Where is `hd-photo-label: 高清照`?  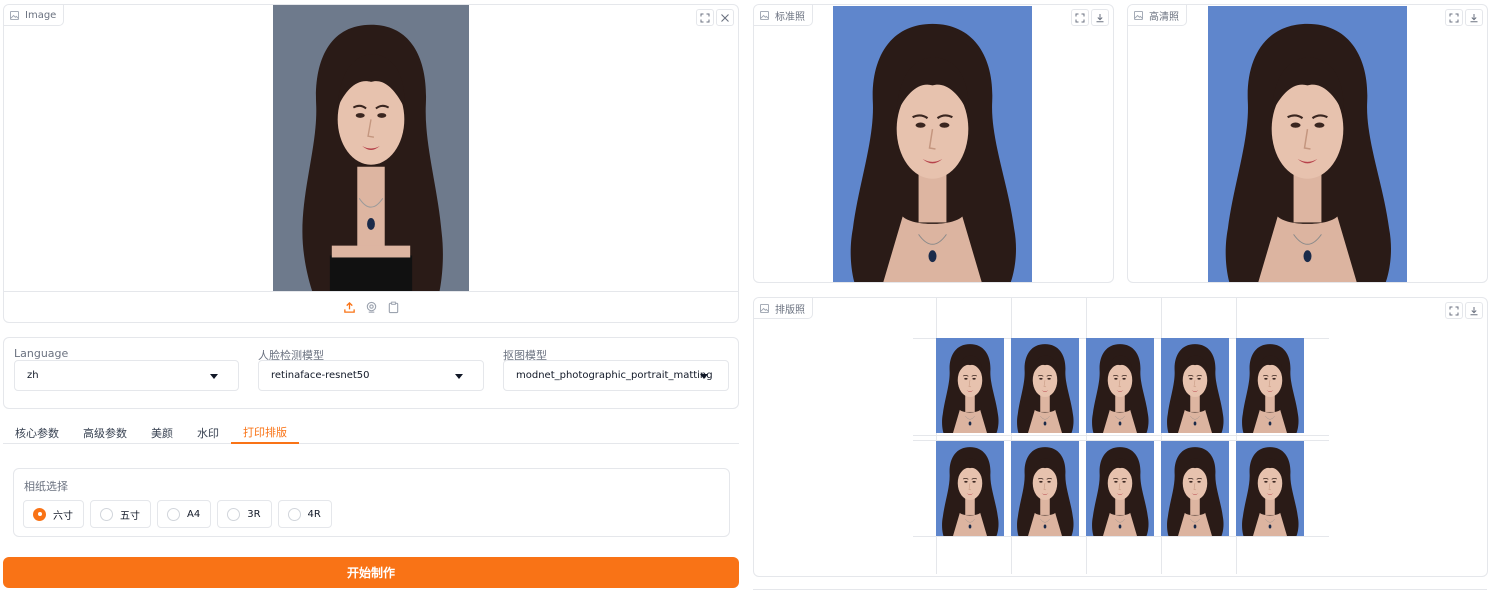
hd-photo-label: 高清照 is located at coordinates (1157, 15).